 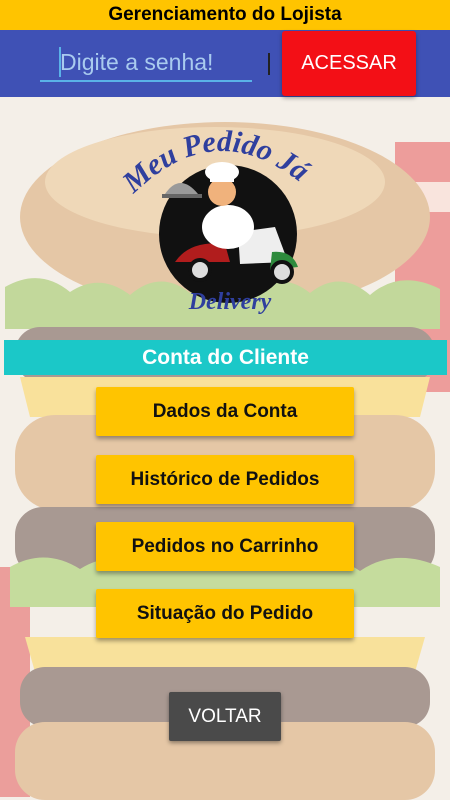 I want to click on order-status-button: Situação do Pedido, so click(x=225, y=613).